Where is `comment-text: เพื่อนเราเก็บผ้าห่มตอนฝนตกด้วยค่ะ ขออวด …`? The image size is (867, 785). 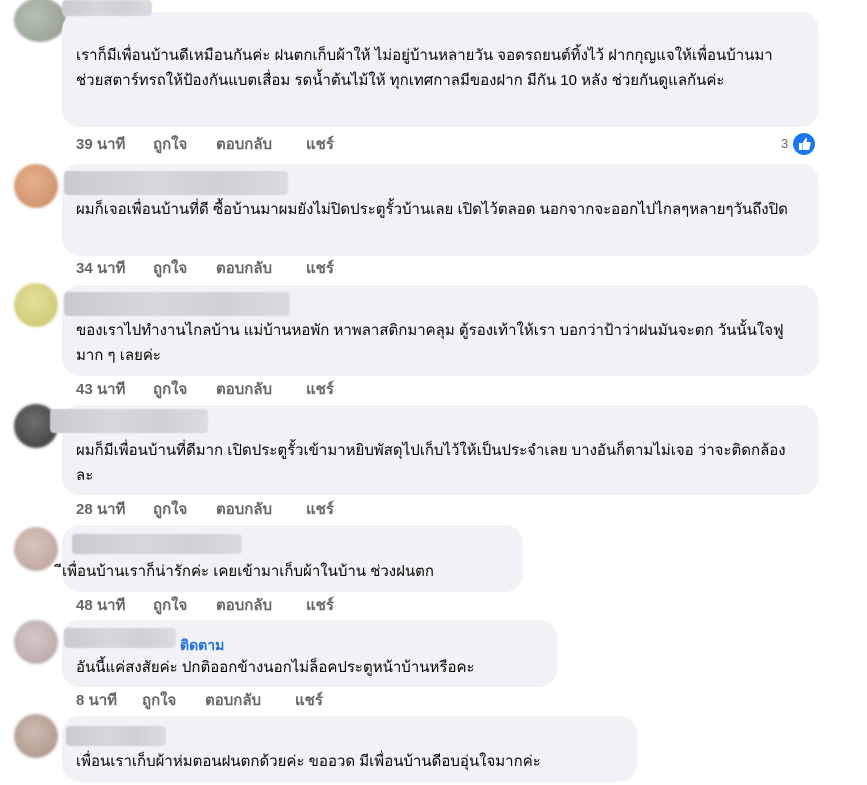 comment-text: เพื่อนเราเก็บผ้าห่มตอนฝนตกด้วยค่ะ ขออวด … is located at coordinates (308, 761).